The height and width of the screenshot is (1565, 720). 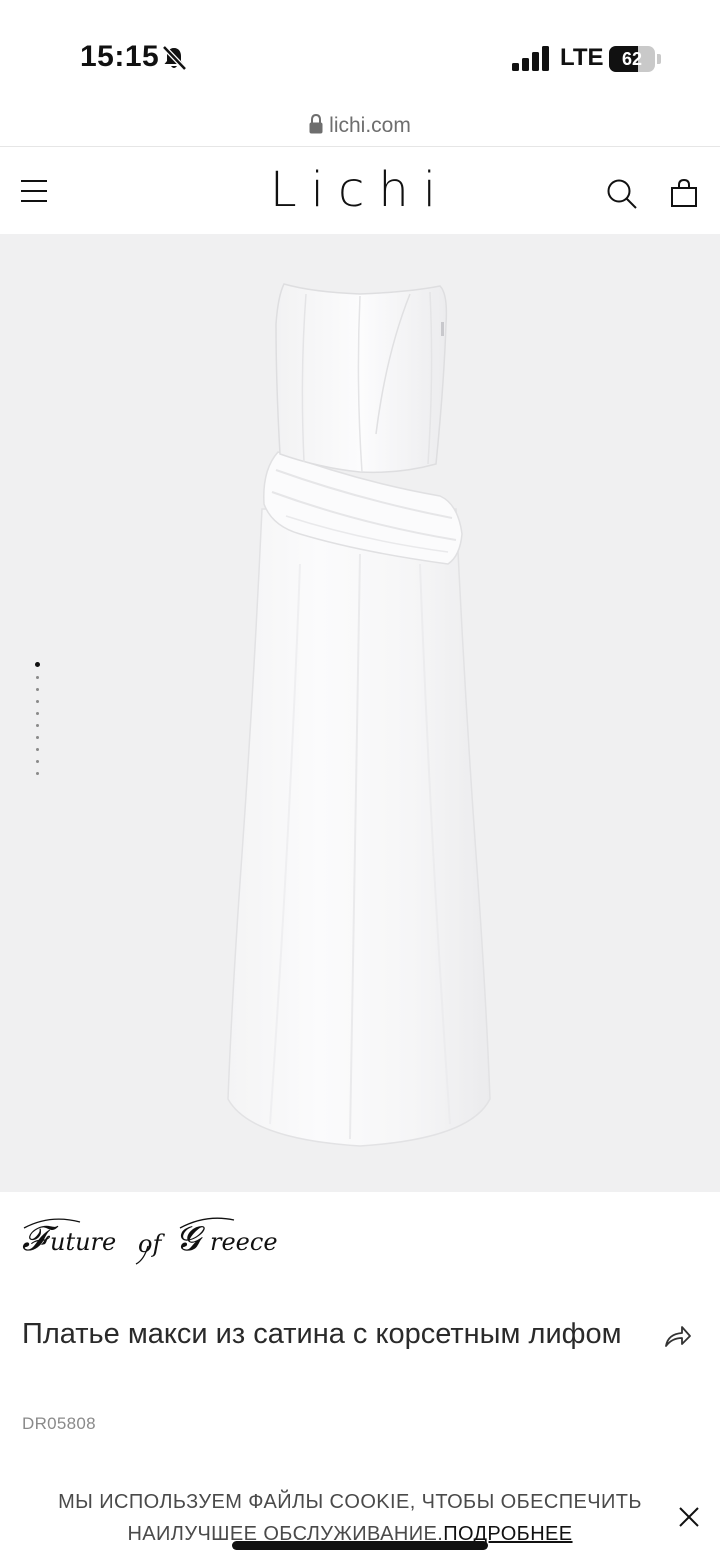 I want to click on close-icon, so click(x=689, y=1517).